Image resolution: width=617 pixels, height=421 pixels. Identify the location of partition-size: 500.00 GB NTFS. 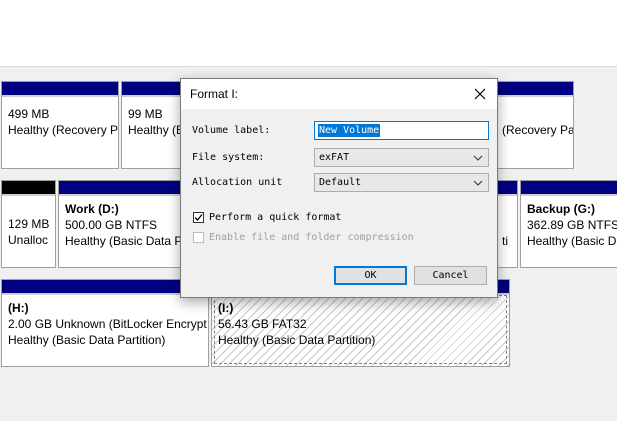
(111, 225).